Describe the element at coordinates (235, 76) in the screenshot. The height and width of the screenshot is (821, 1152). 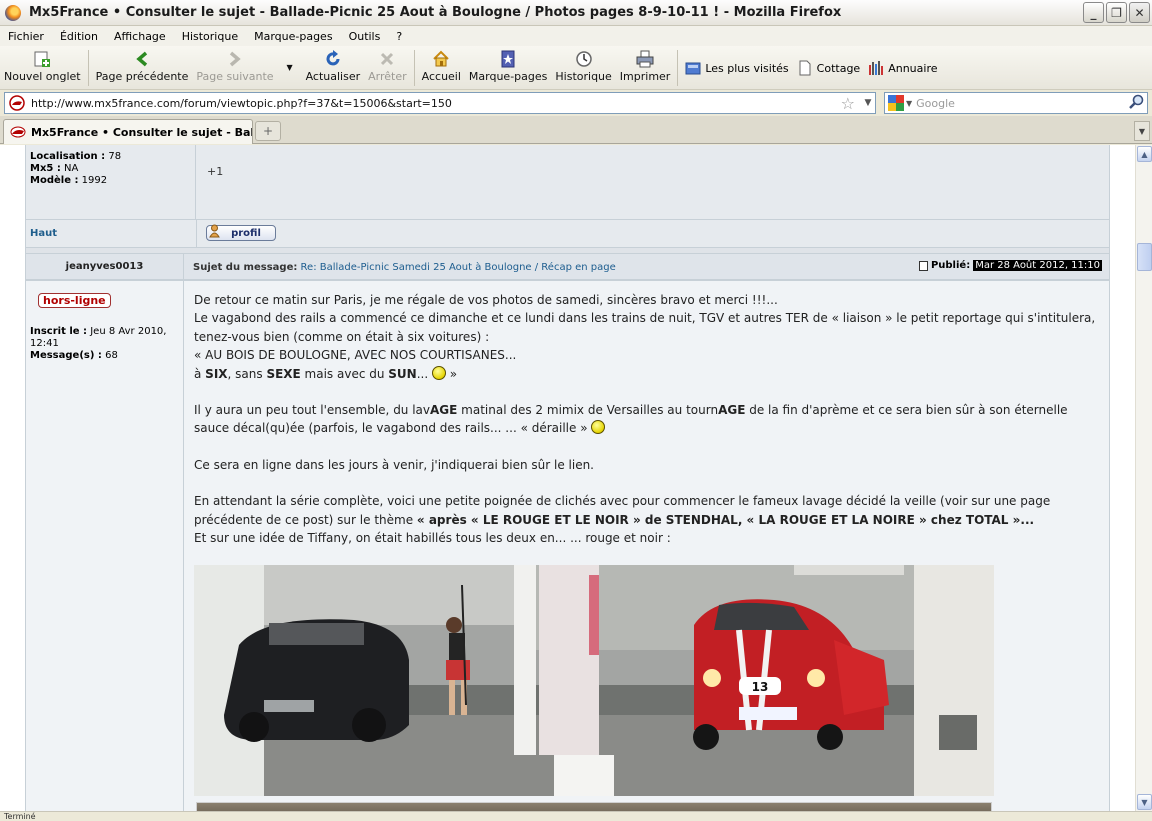
I see `forward-label: Page suivante` at that location.